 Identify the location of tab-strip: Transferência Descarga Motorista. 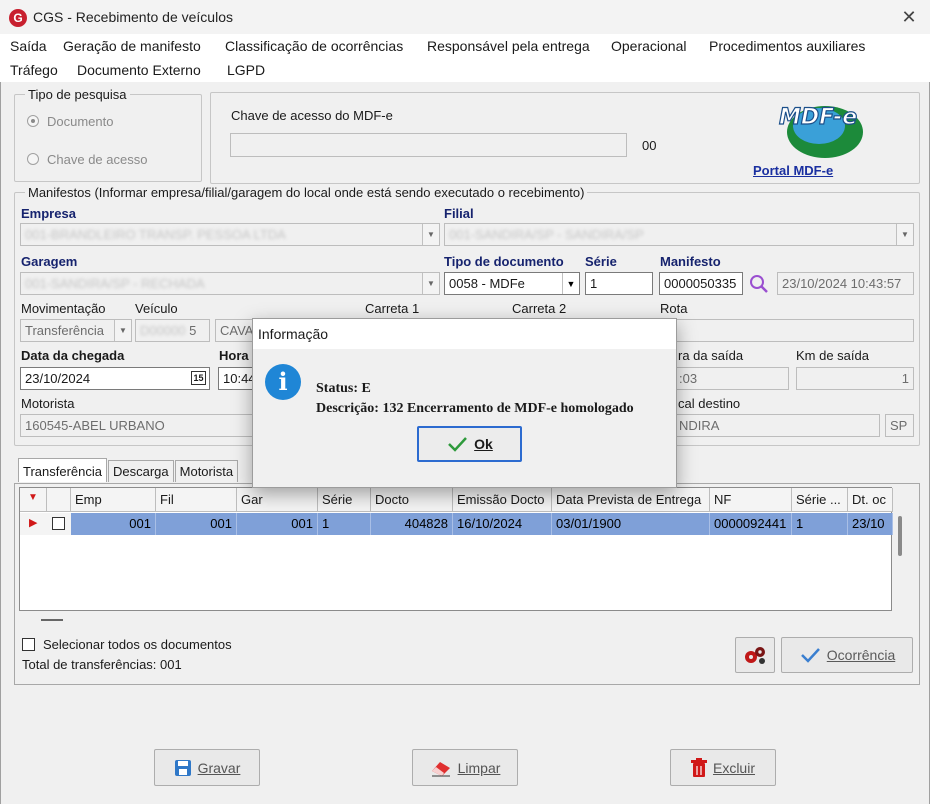
(128, 470).